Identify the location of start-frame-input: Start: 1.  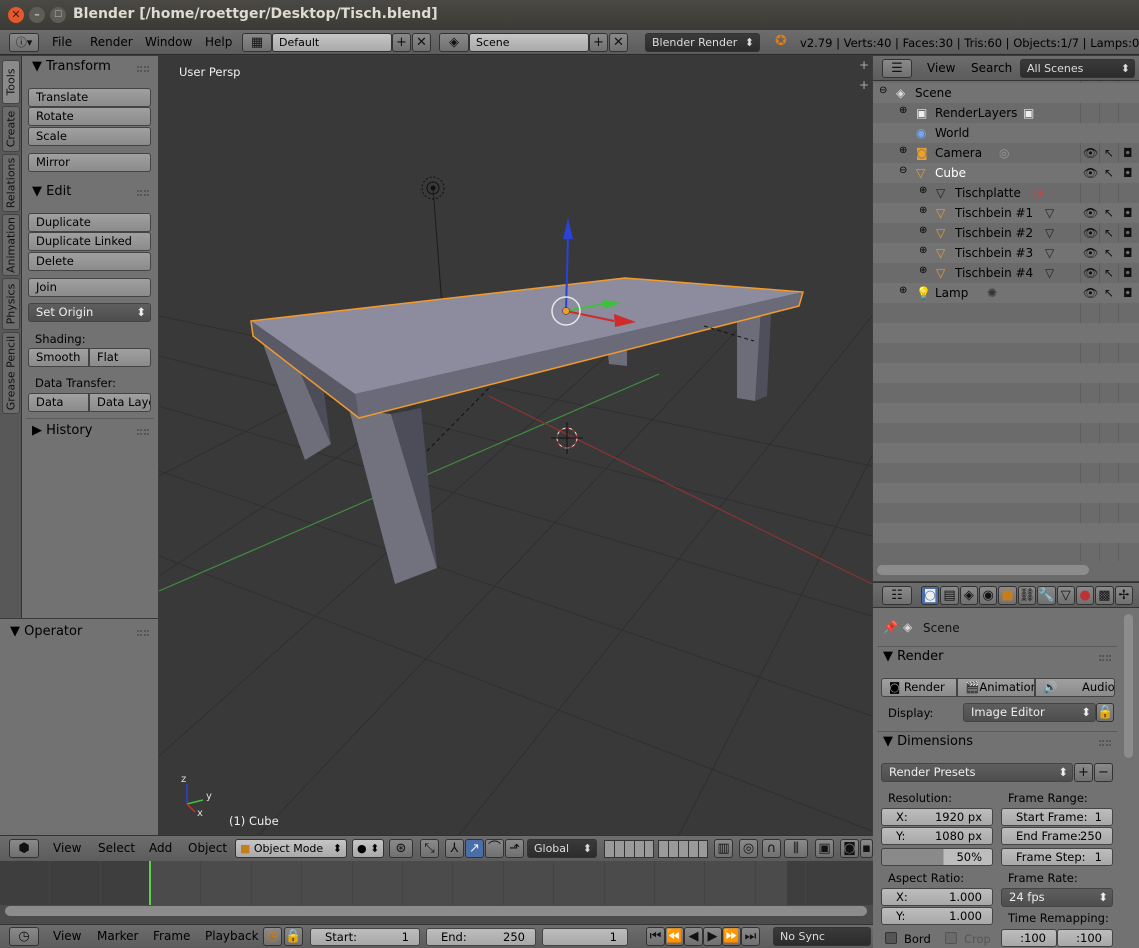
(365, 937).